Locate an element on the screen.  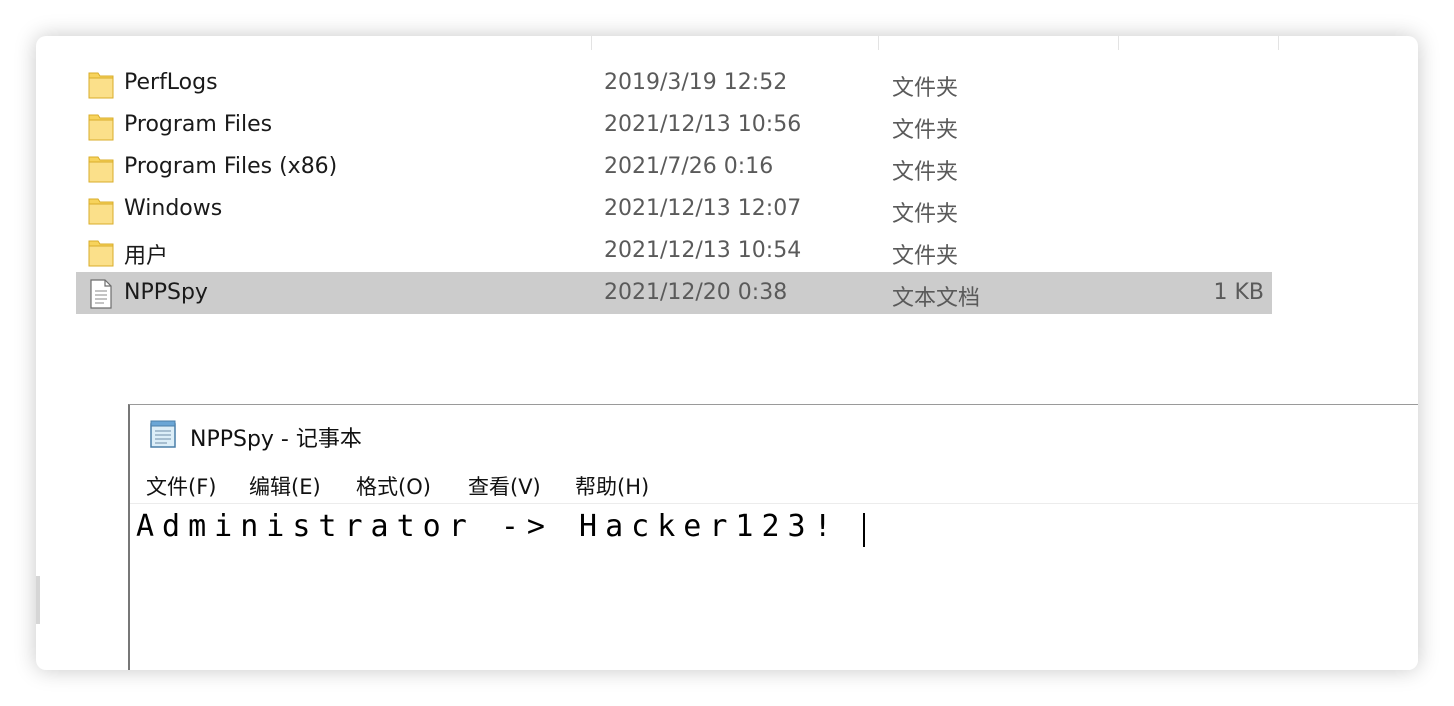
file-date: 2021/12/13 12:07 is located at coordinates (703, 208).